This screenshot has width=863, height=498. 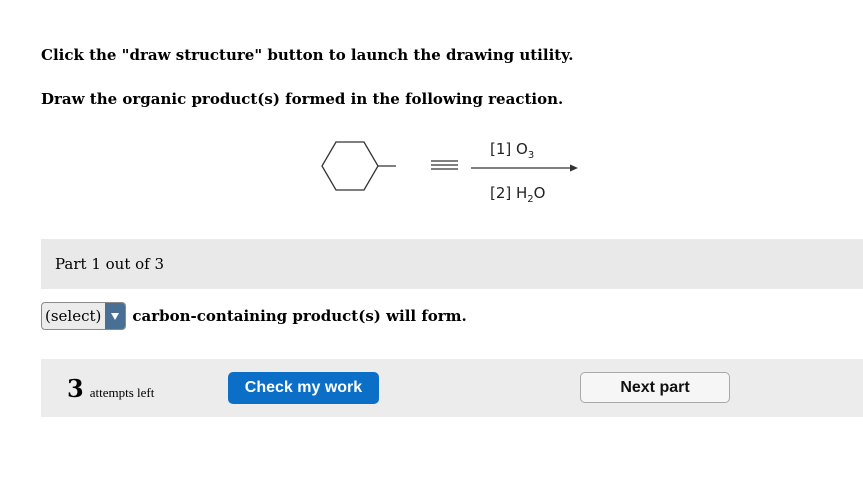 I want to click on reaction-arrow, so click(x=524, y=168).